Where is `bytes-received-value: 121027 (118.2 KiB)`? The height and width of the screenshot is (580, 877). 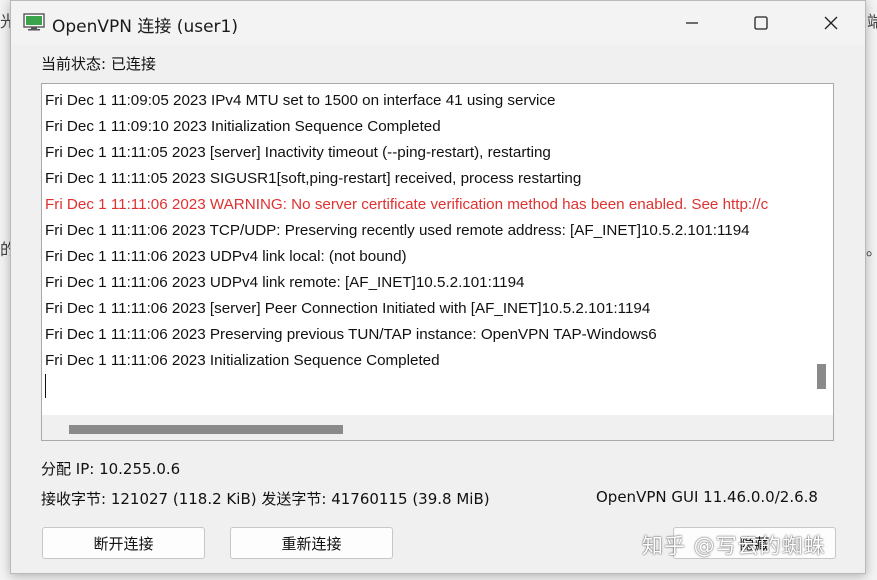
bytes-received-value: 121027 (118.2 KiB) is located at coordinates (183, 499).